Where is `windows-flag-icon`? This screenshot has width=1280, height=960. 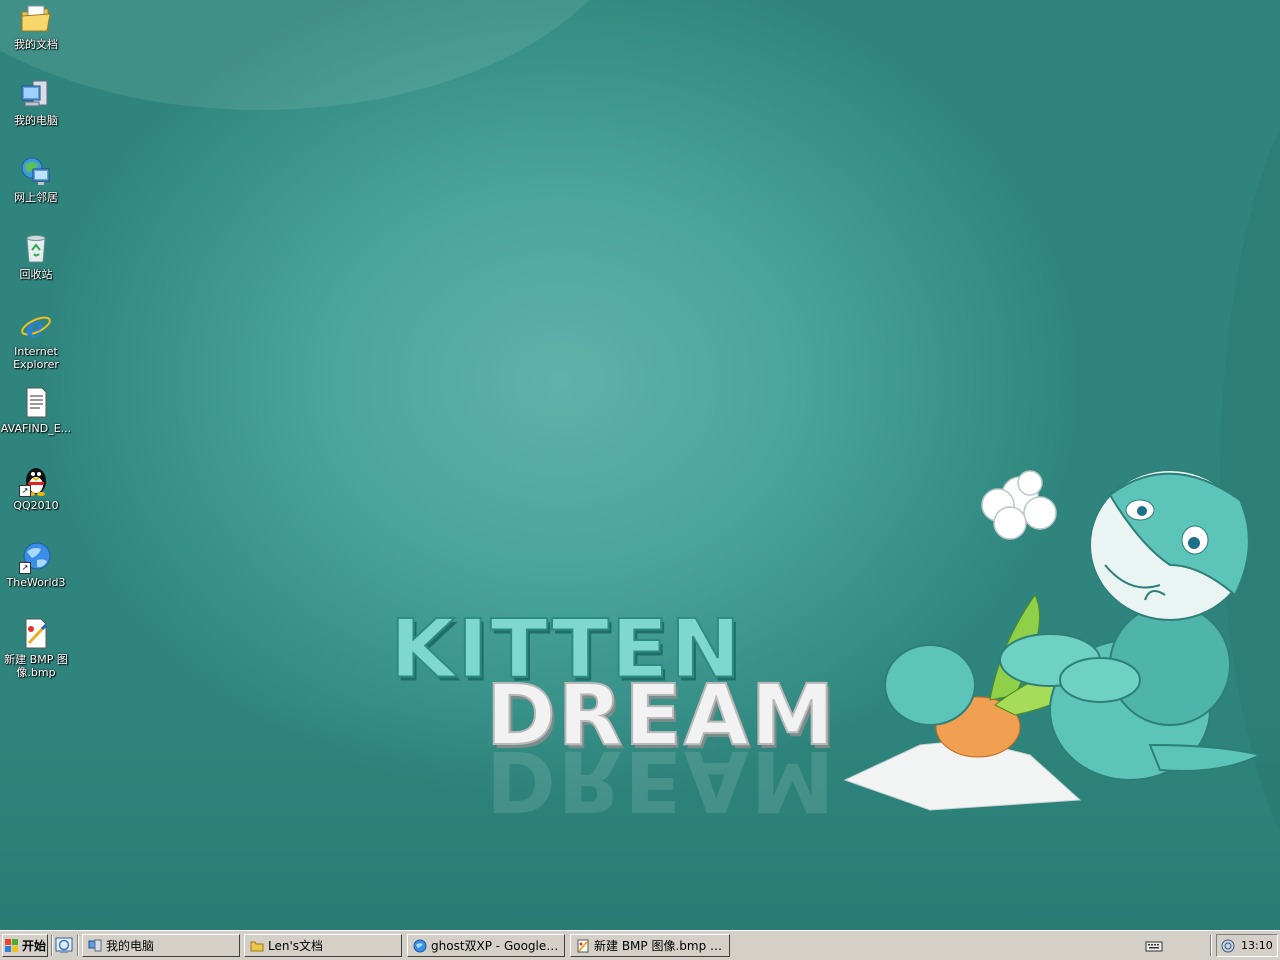
windows-flag-icon is located at coordinates (12, 945).